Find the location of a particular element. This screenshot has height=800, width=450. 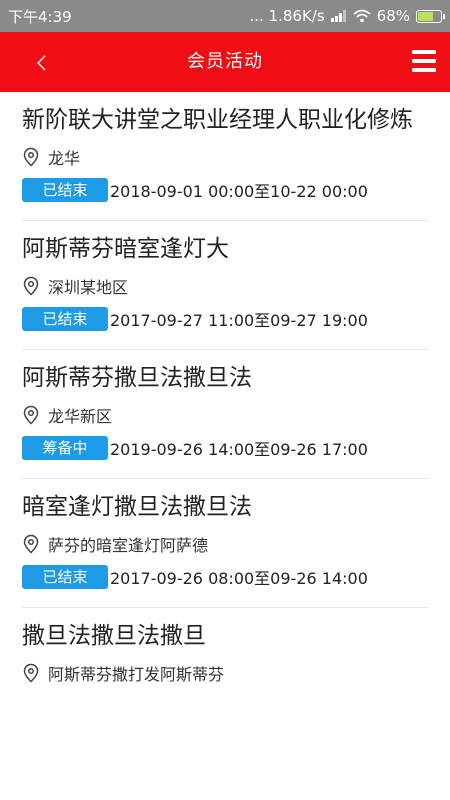

status-indicators: ... 1.86K/s 68% is located at coordinates (347, 16).